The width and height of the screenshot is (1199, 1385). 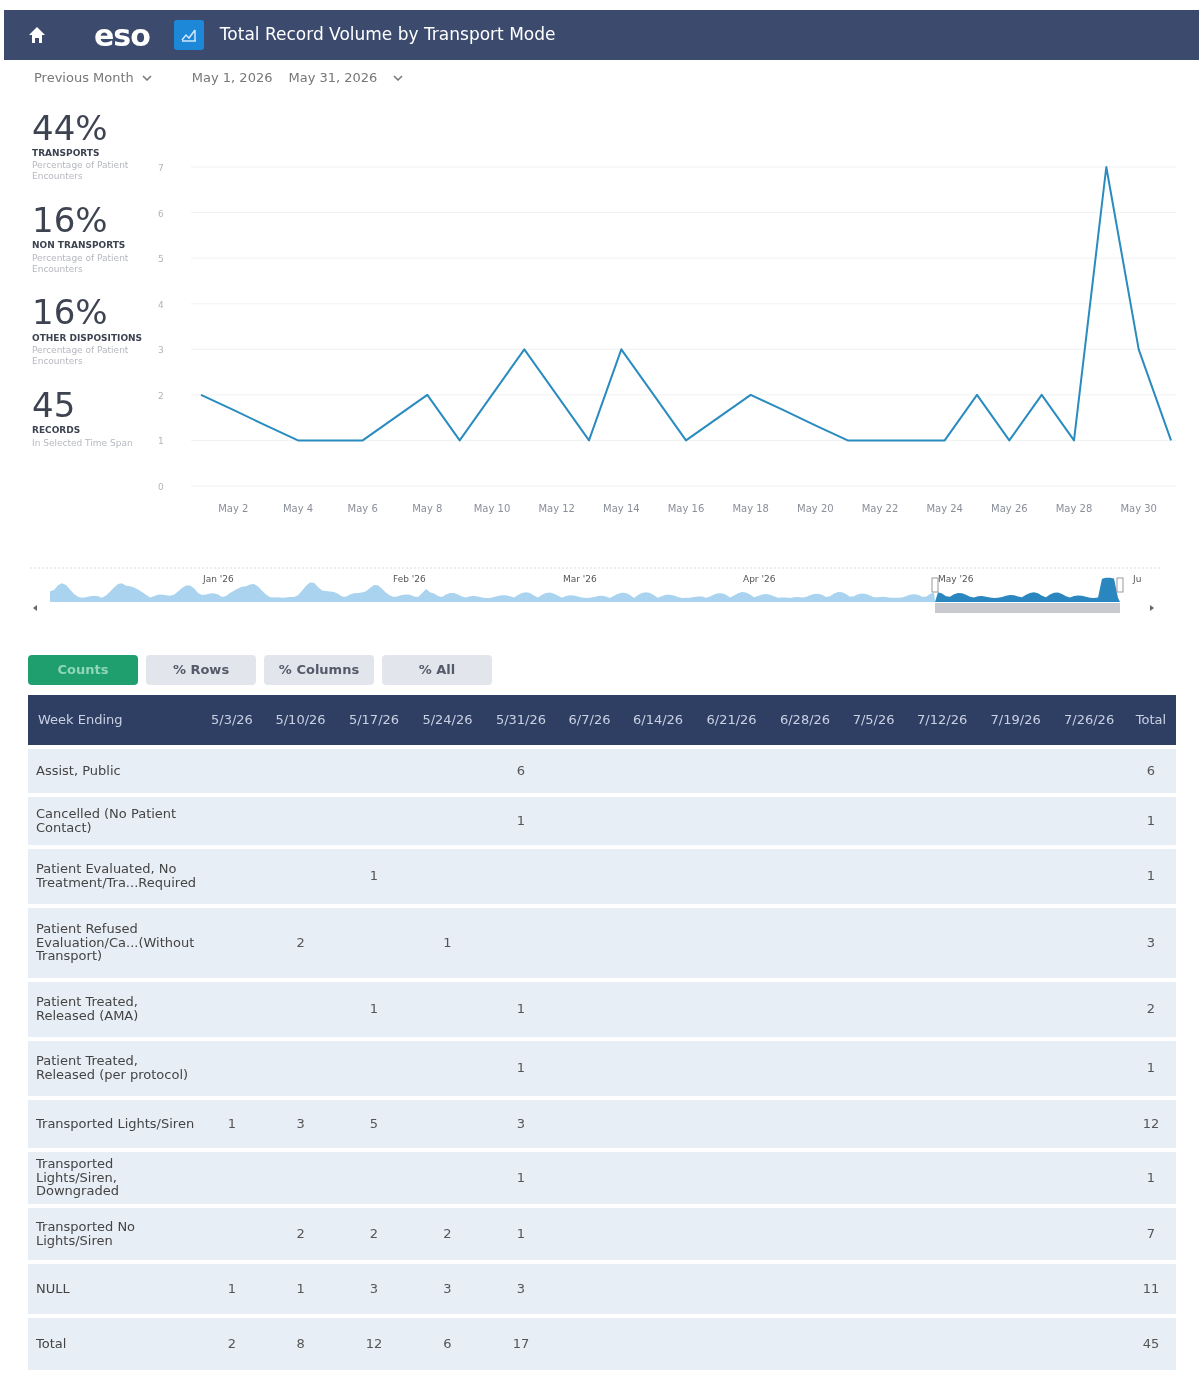 I want to click on navigator-label: Jan '26, so click(x=218, y=578).